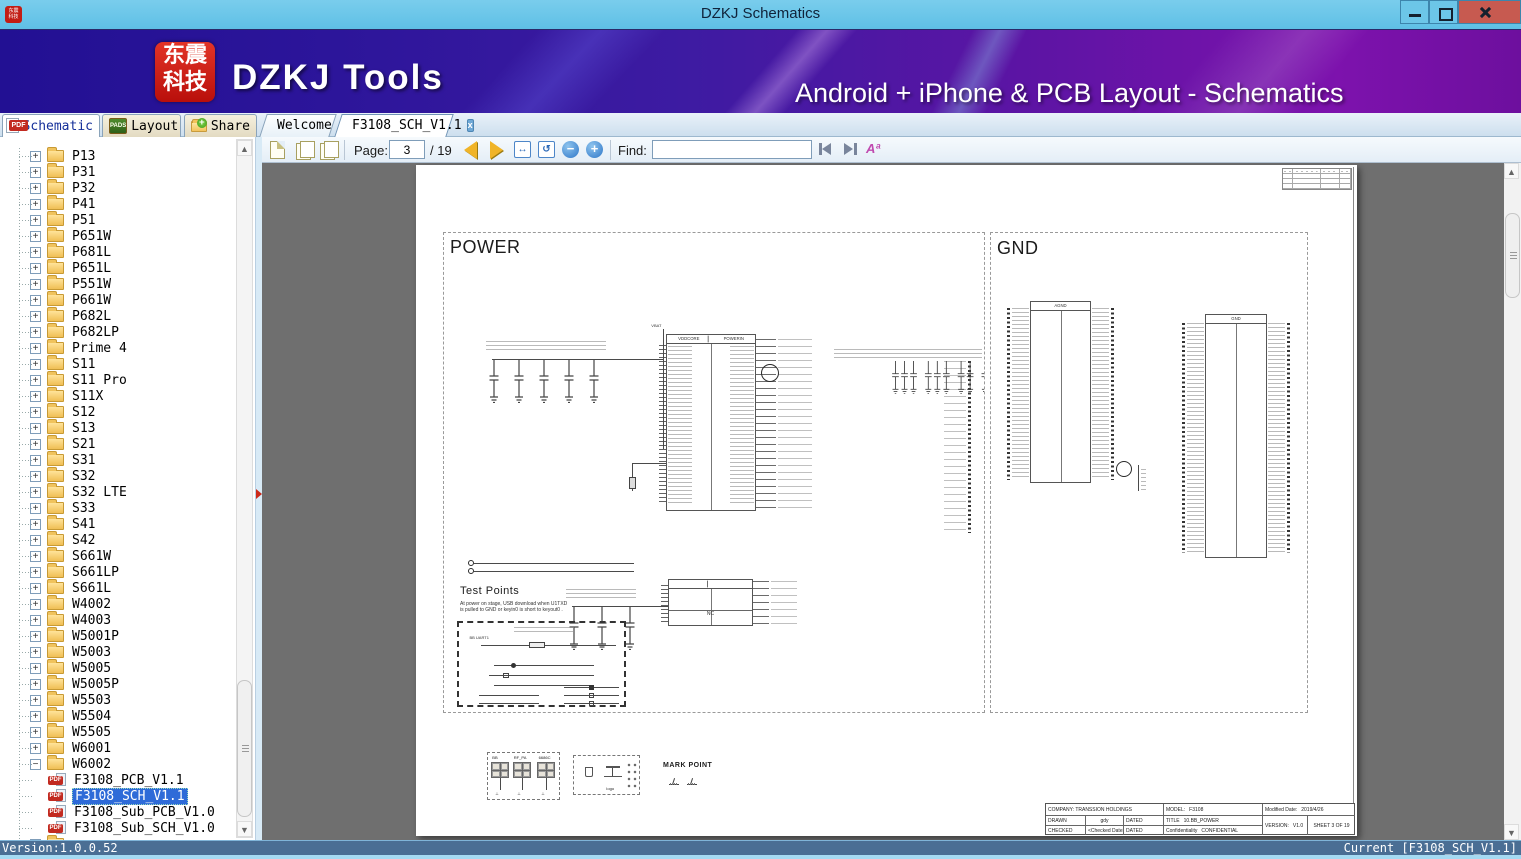 The width and height of the screenshot is (1521, 859). Describe the element at coordinates (118, 155) in the screenshot. I see `tree-folder-p13: + P13` at that location.